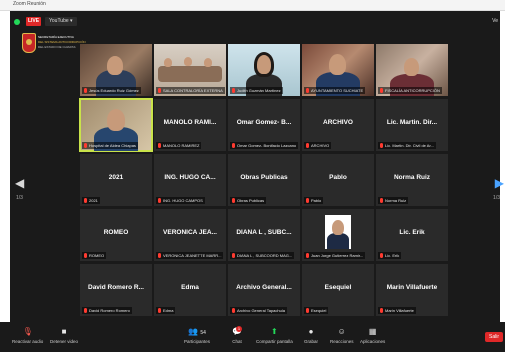  Describe the element at coordinates (274, 331) in the screenshot. I see `share-screen-icon: ⬆` at that location.